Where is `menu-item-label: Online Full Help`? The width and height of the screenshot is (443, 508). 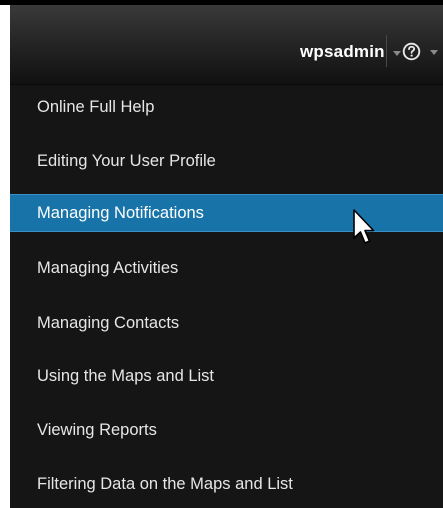 menu-item-label: Online Full Help is located at coordinates (96, 106).